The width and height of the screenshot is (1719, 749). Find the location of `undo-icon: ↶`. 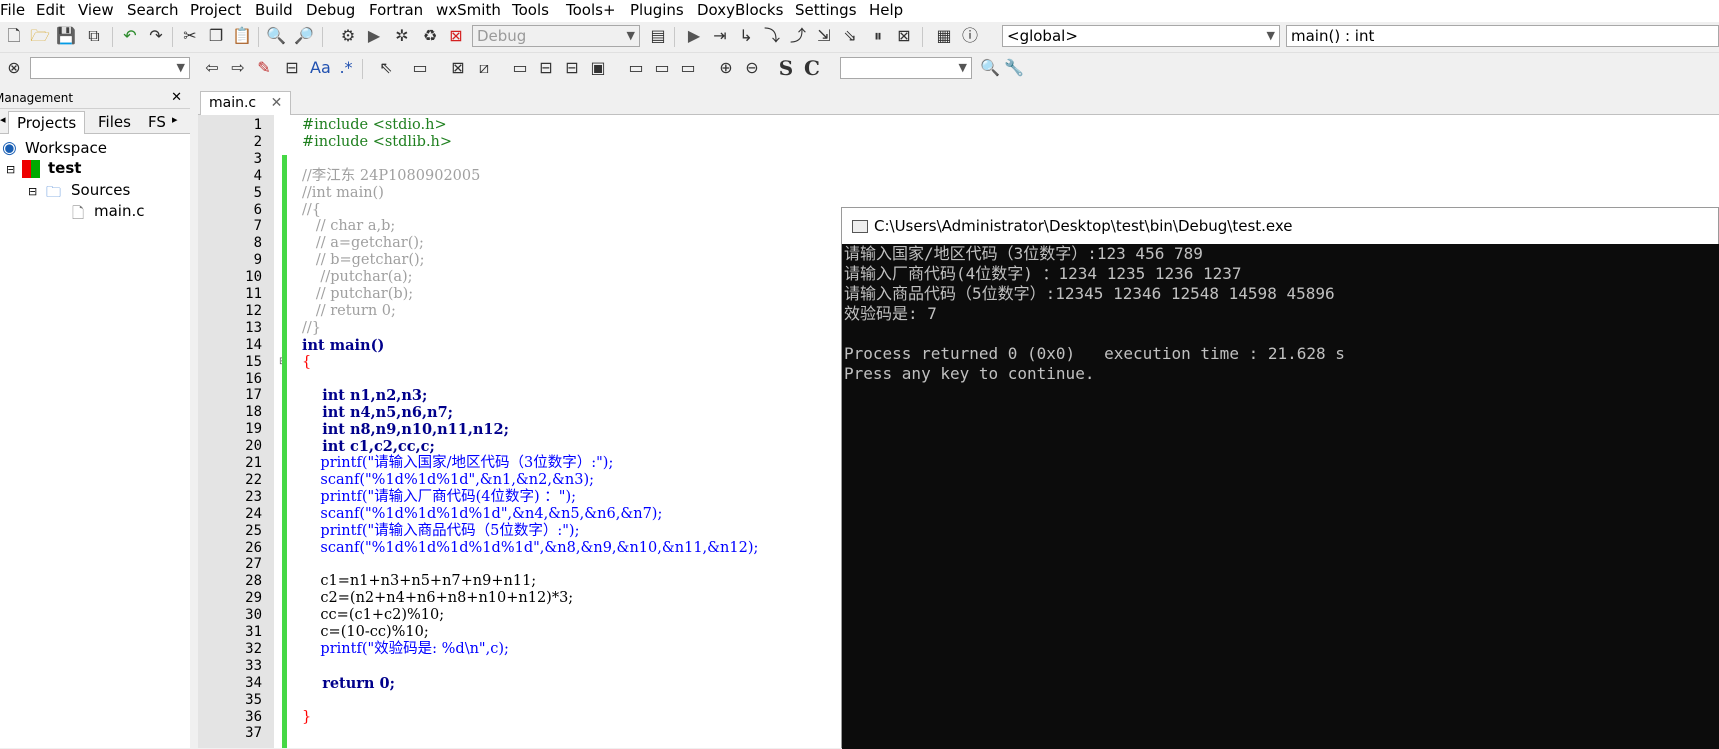

undo-icon: ↶ is located at coordinates (130, 36).